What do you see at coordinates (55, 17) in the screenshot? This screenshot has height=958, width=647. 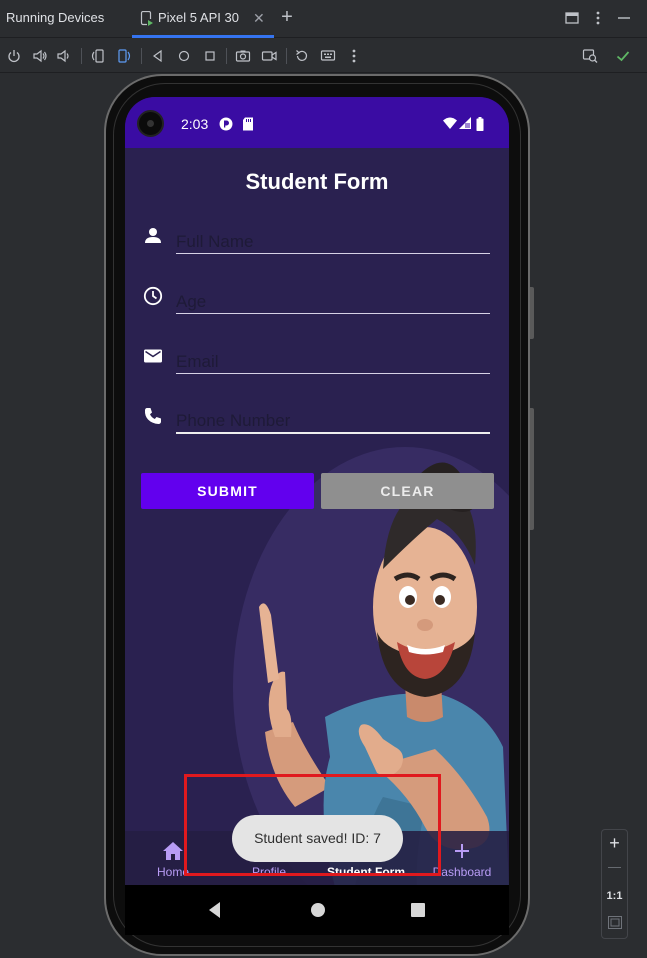 I see `panel-title: Running Devices` at bounding box center [55, 17].